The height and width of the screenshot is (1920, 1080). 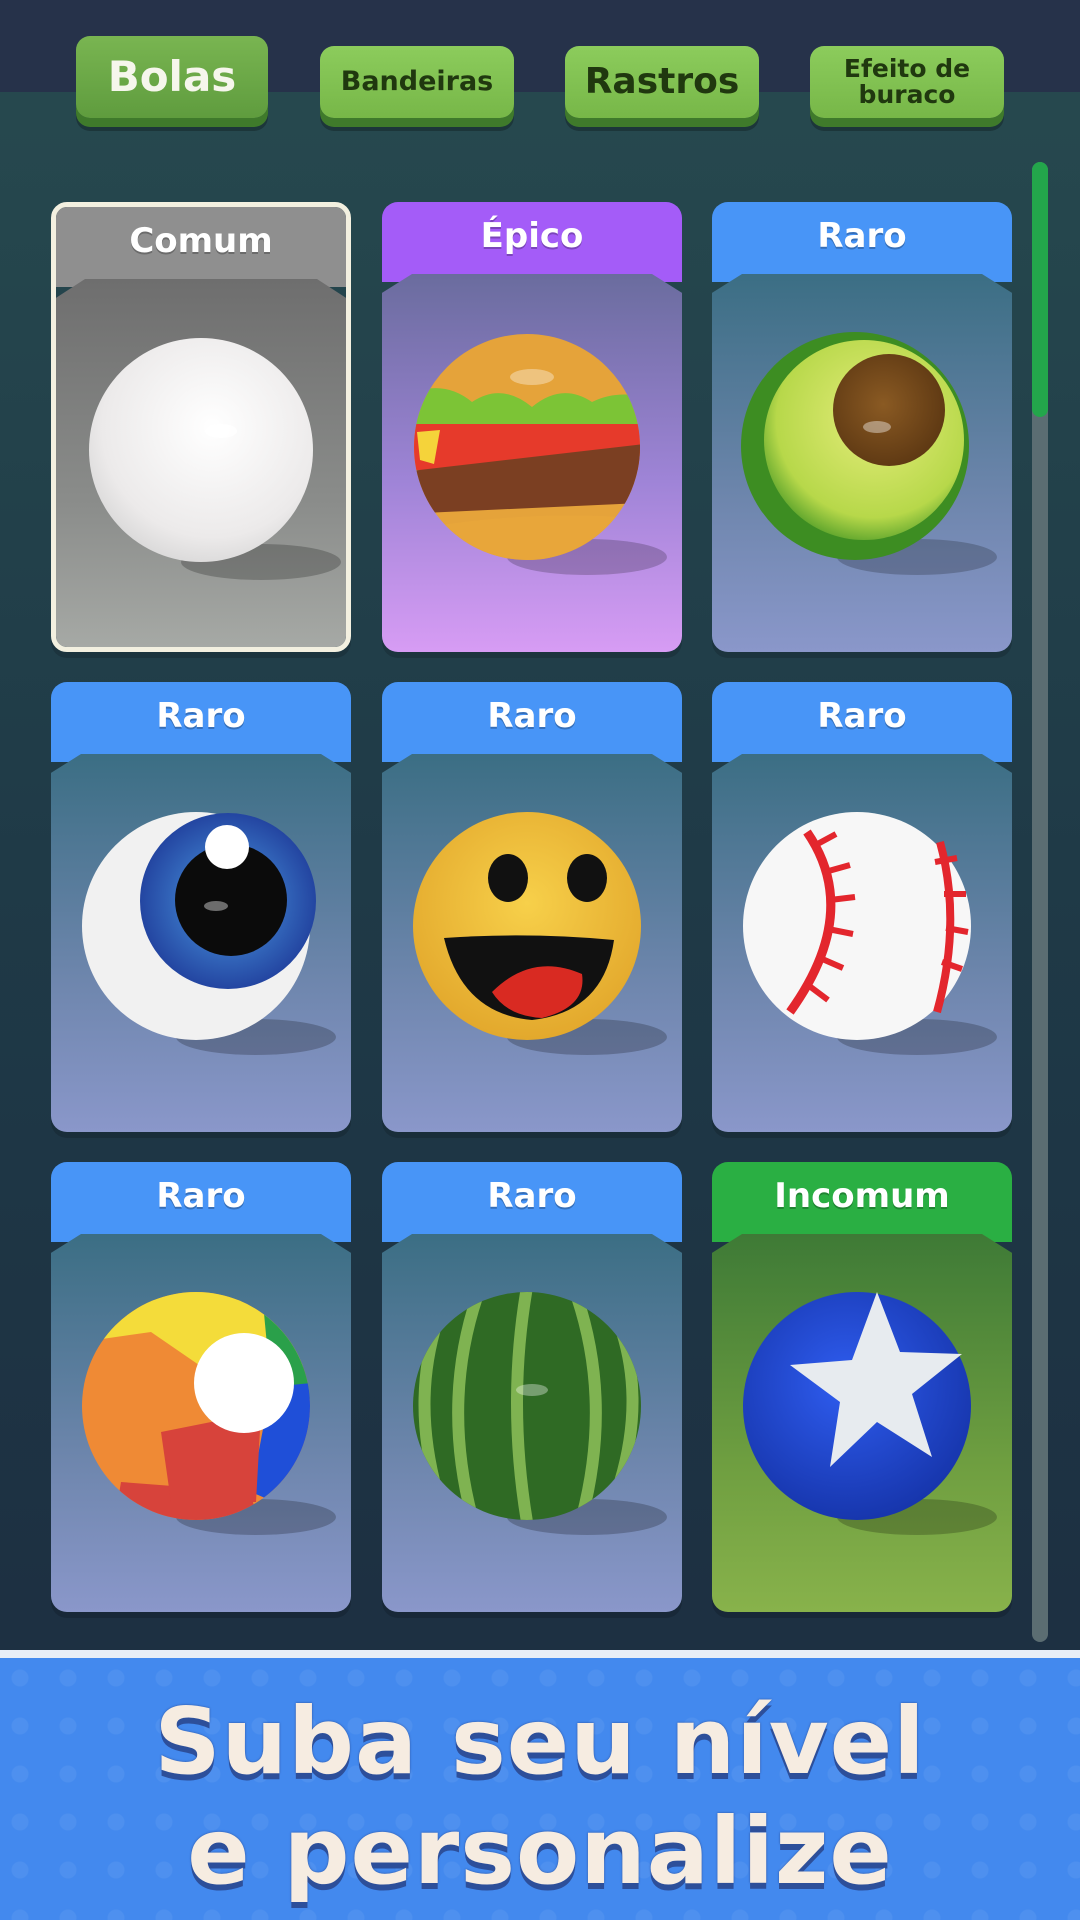 I want to click on ball-card-white: Comum, so click(x=201, y=427).